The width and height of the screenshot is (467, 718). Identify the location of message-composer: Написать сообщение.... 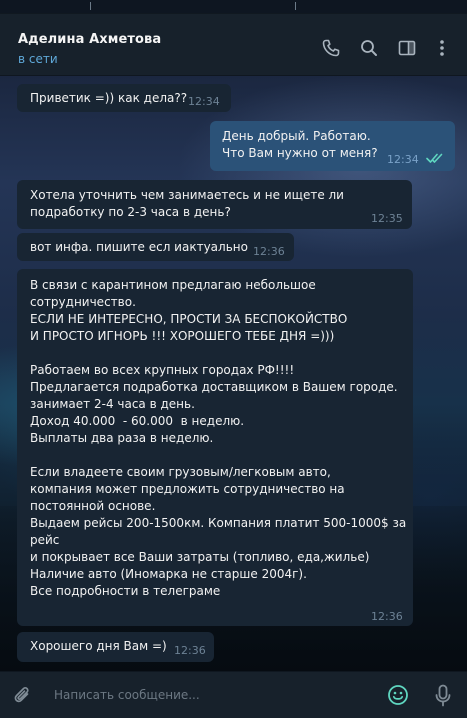
(233, 694).